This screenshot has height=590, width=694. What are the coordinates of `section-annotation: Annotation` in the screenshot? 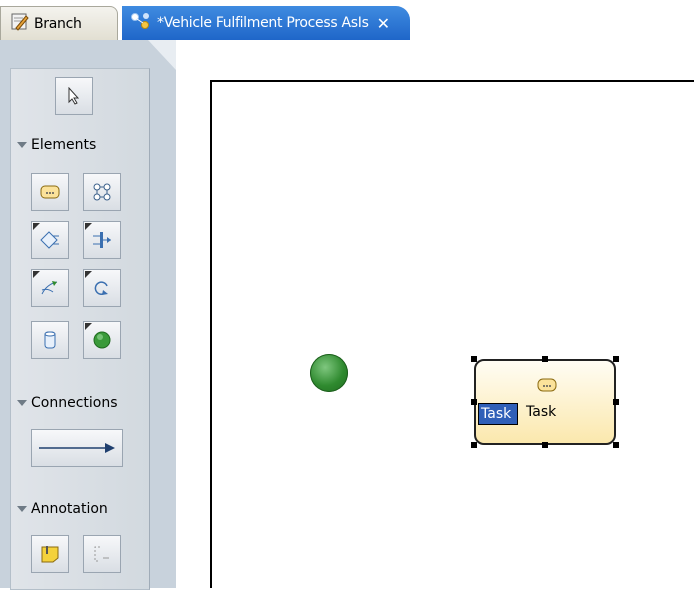 It's located at (62, 509).